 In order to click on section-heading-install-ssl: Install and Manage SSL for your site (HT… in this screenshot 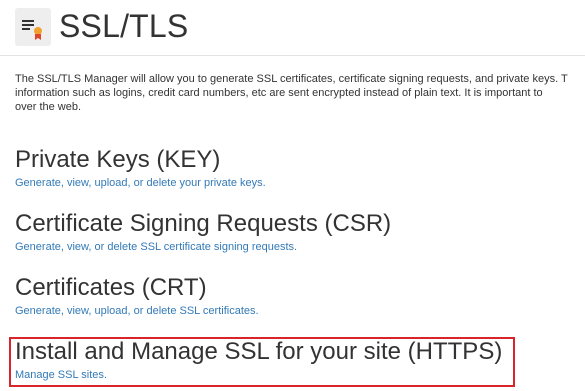, I will do `click(259, 351)`.